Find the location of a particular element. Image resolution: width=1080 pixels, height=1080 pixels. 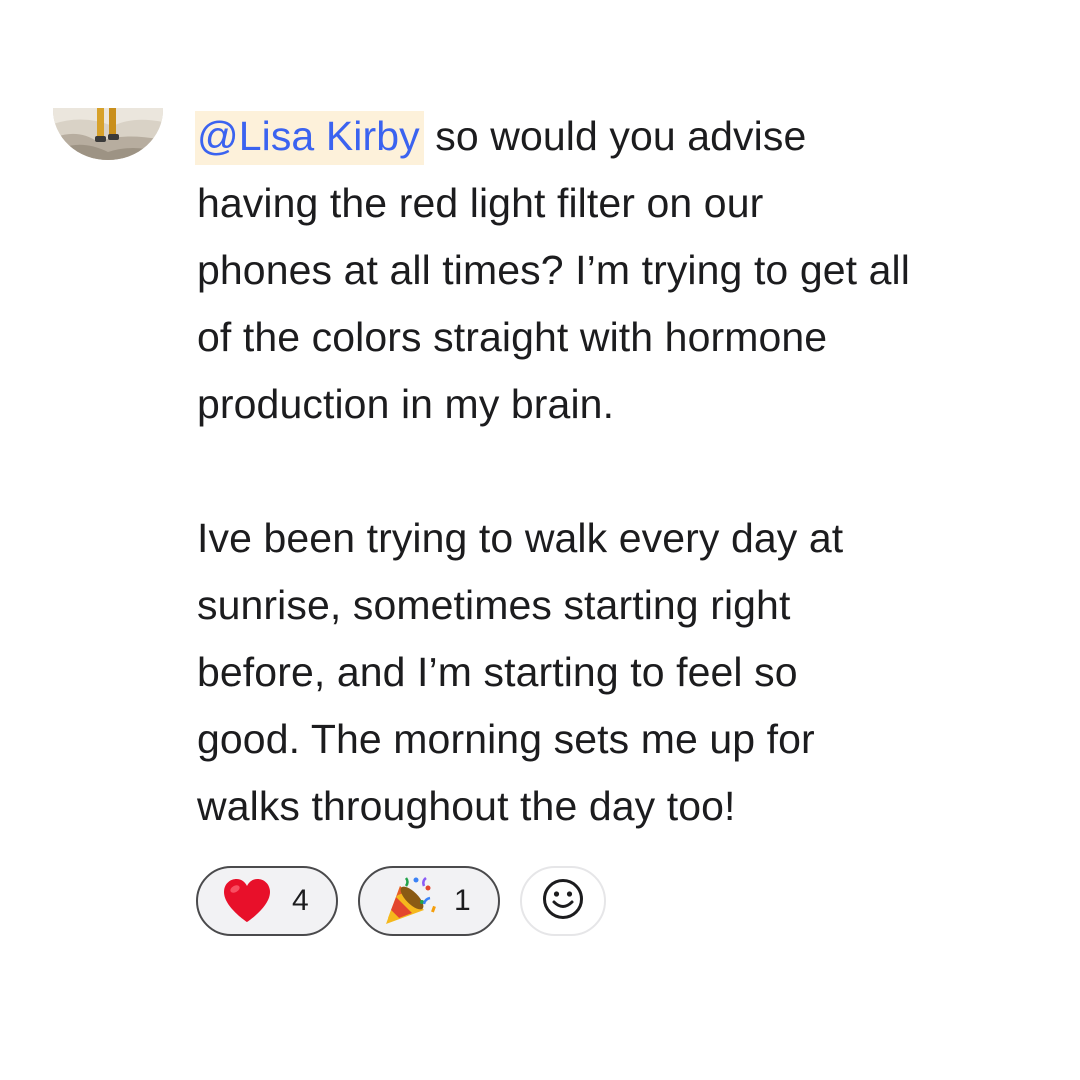

reactions-bar: 4 1 is located at coordinates (401, 901).